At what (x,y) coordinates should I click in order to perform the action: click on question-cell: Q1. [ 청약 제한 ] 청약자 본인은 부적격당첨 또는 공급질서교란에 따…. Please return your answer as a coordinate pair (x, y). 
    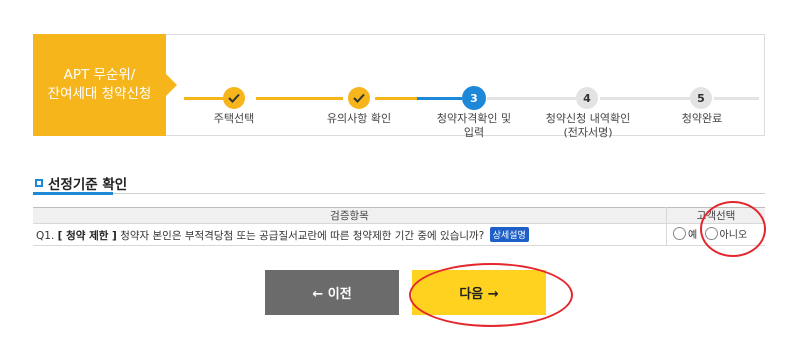
    Looking at the image, I should click on (350, 234).